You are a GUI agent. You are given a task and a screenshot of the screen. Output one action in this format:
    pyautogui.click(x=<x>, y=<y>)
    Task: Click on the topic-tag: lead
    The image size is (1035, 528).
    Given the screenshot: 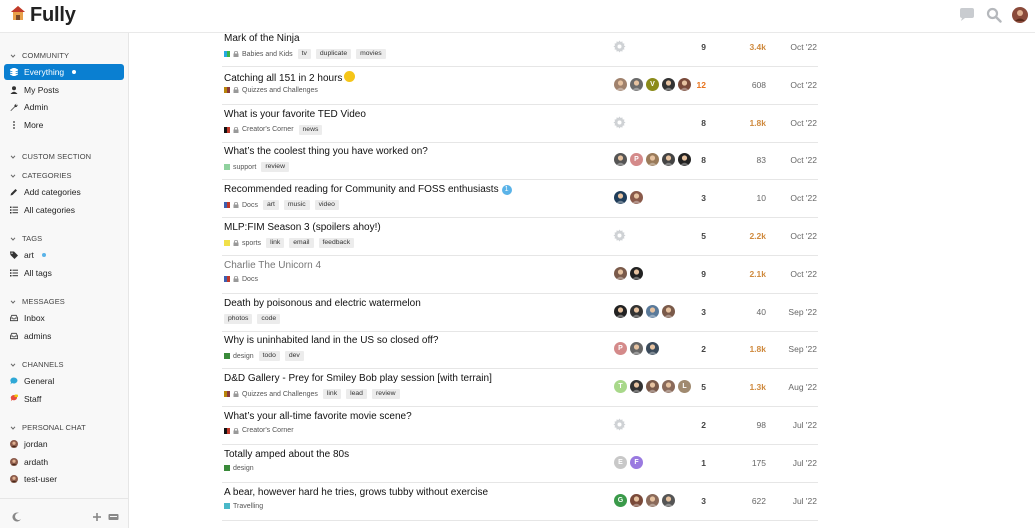 What is the action you would take?
    pyautogui.click(x=356, y=394)
    